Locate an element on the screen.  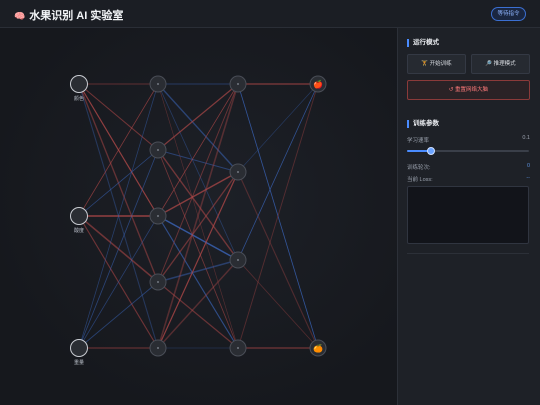
app-header: 🧠 水果识别 AI 实验室 等待指令 is located at coordinates (270, 14).